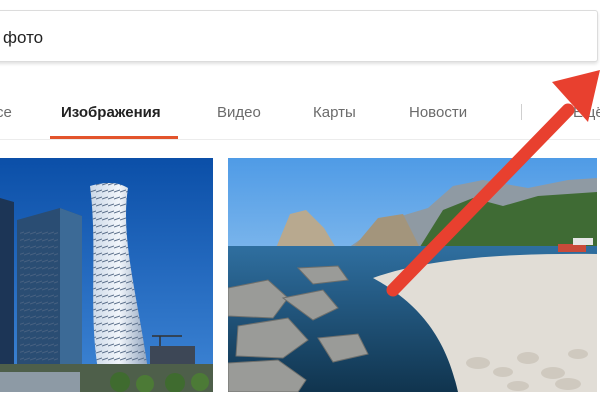 Image resolution: width=600 pixels, height=400 pixels. What do you see at coordinates (300, 139) in the screenshot?
I see `tabs-divider` at bounding box center [300, 139].